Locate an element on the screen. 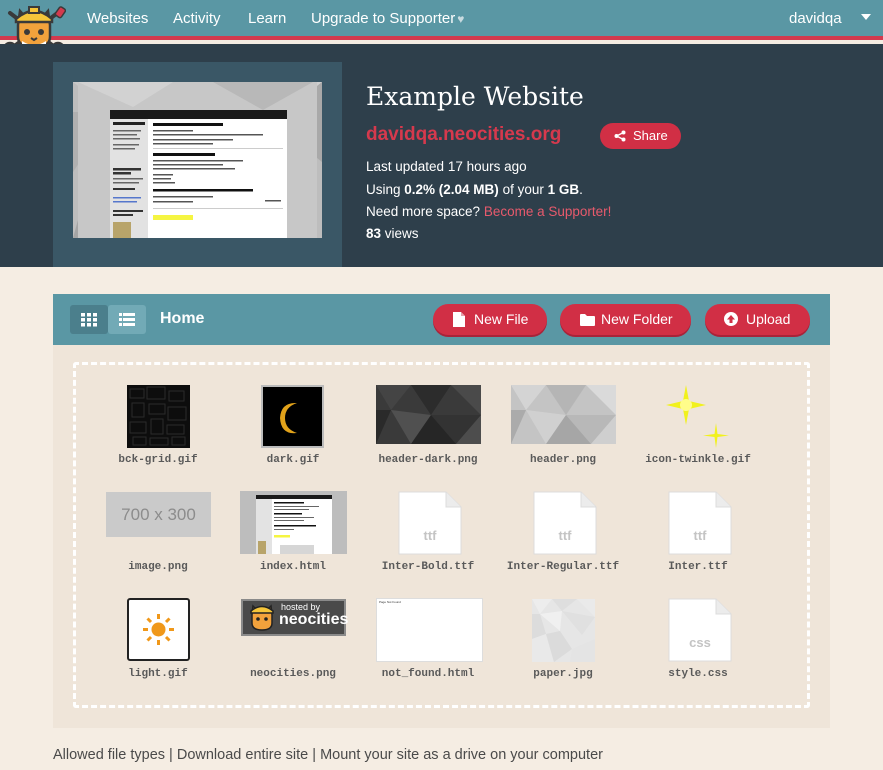  site-screenshot-card is located at coordinates (197, 164).